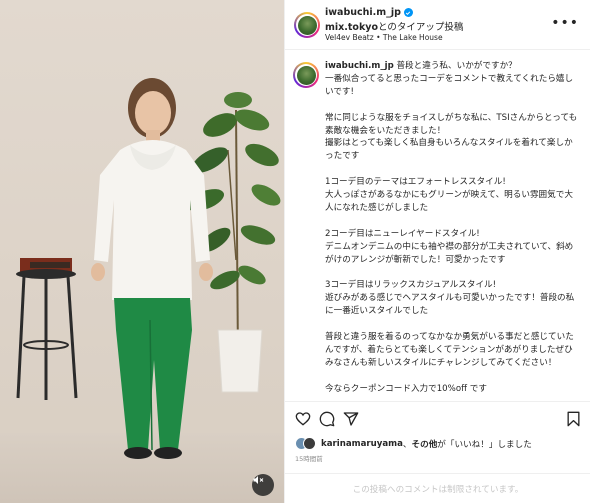 This screenshot has height=503, width=590. What do you see at coordinates (437, 488) in the screenshot?
I see `comments-restricted-notice: この投稿へのコメントは制限されています。` at bounding box center [437, 488].